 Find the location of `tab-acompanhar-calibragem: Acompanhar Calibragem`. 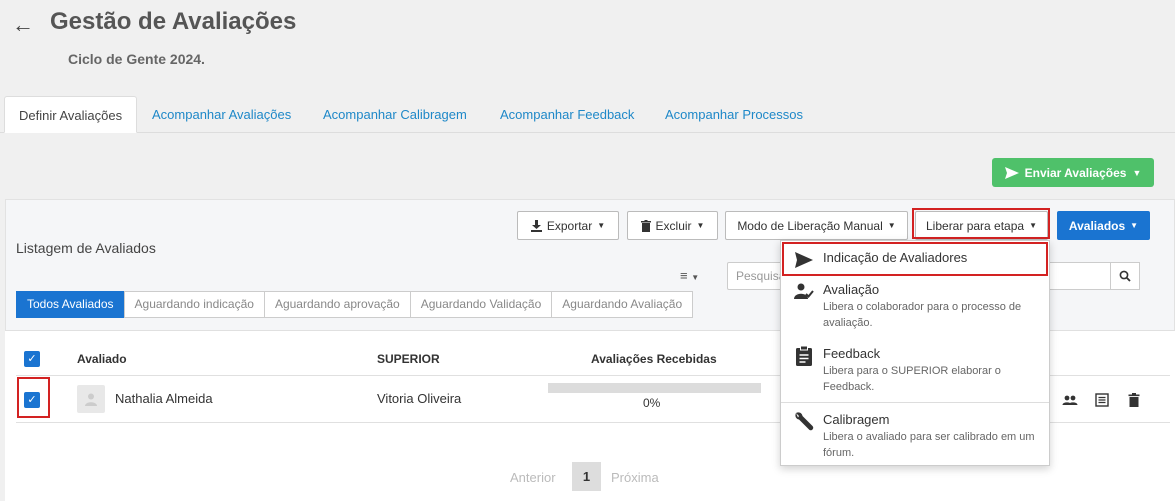

tab-acompanhar-calibragem: Acompanhar Calibragem is located at coordinates (395, 114).